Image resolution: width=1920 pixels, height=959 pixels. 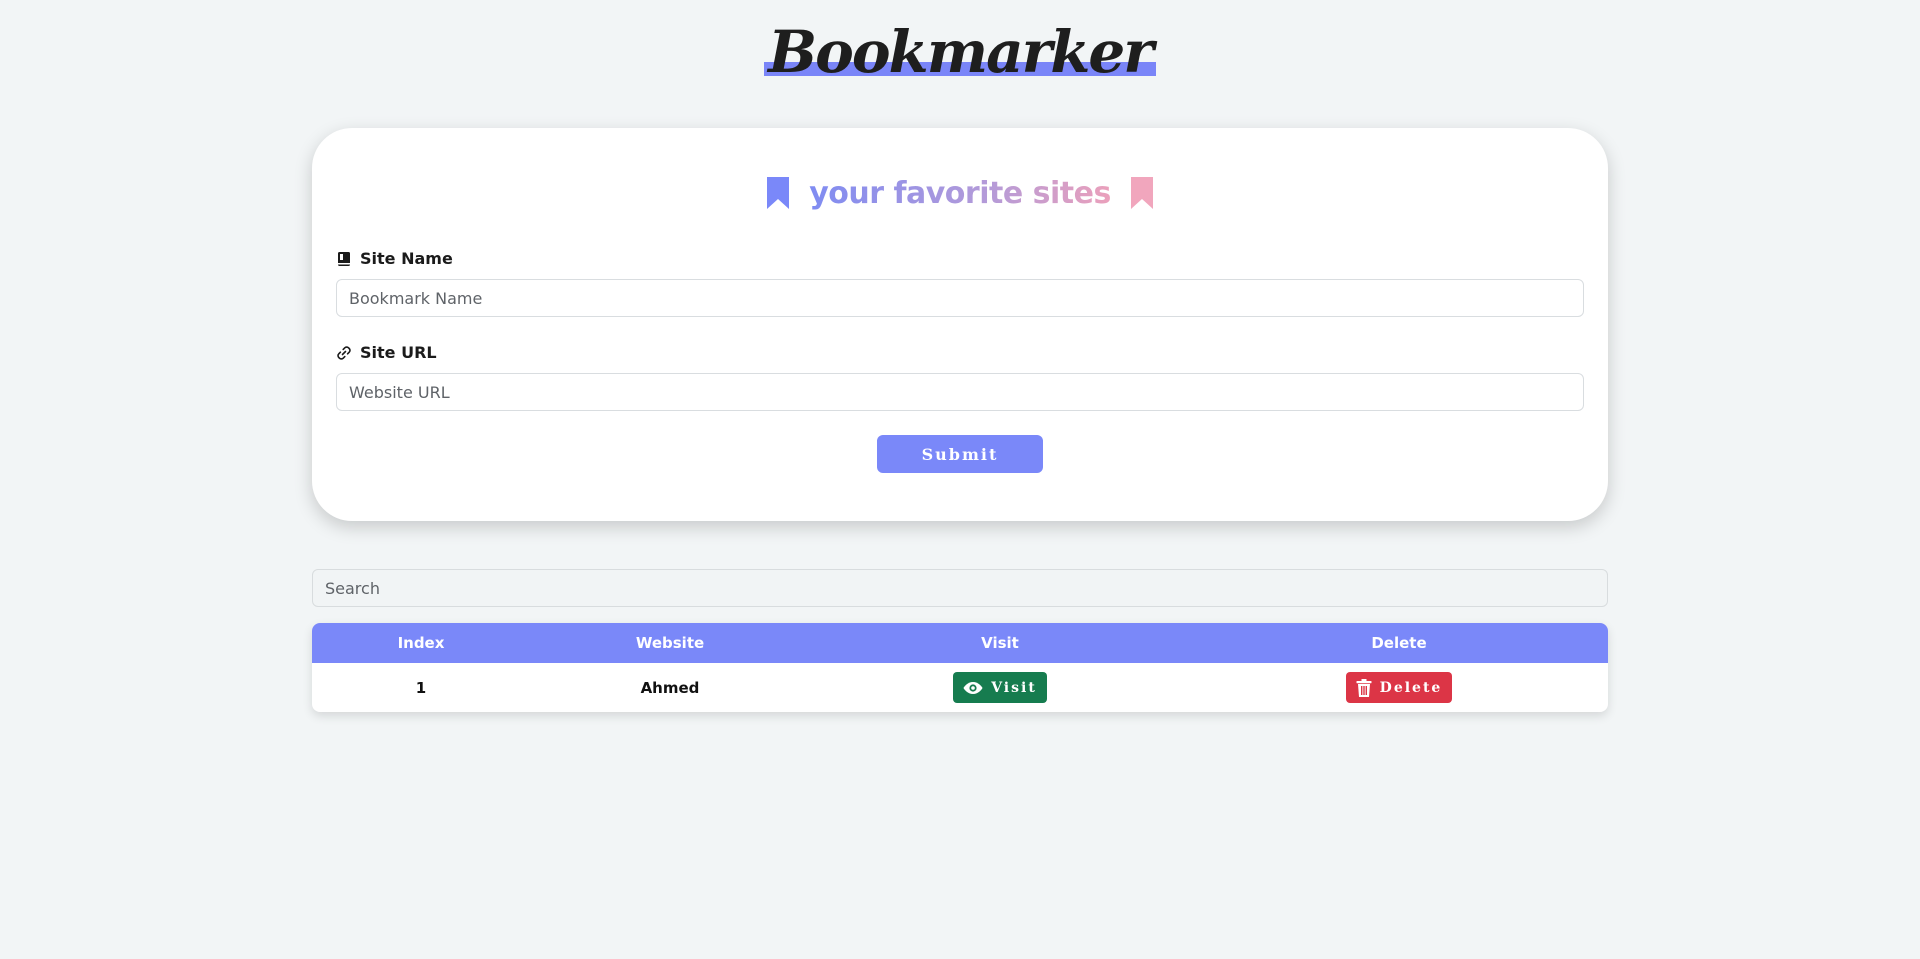 What do you see at coordinates (973, 687) in the screenshot?
I see `eye-icon` at bounding box center [973, 687].